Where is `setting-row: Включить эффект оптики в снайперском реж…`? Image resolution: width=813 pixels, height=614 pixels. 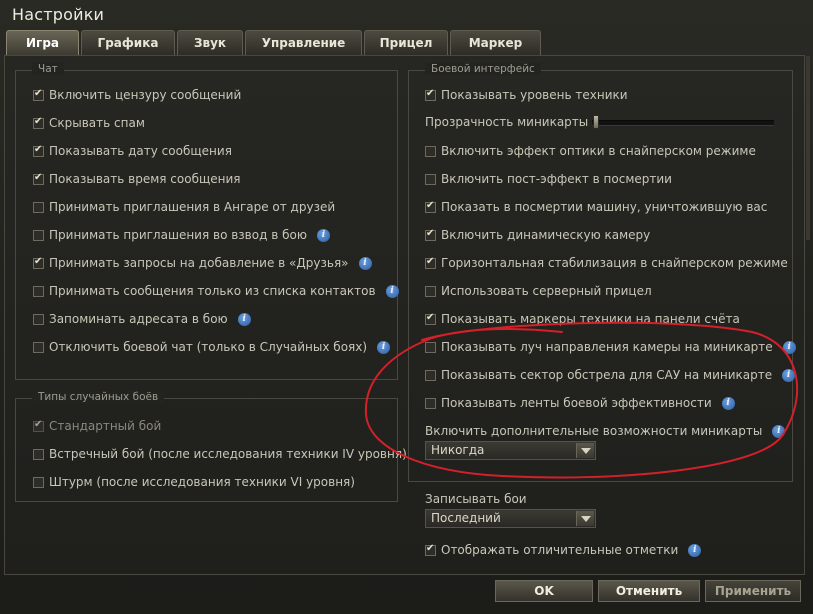 setting-row: Включить эффект оптики в снайперском реж… is located at coordinates (590, 151).